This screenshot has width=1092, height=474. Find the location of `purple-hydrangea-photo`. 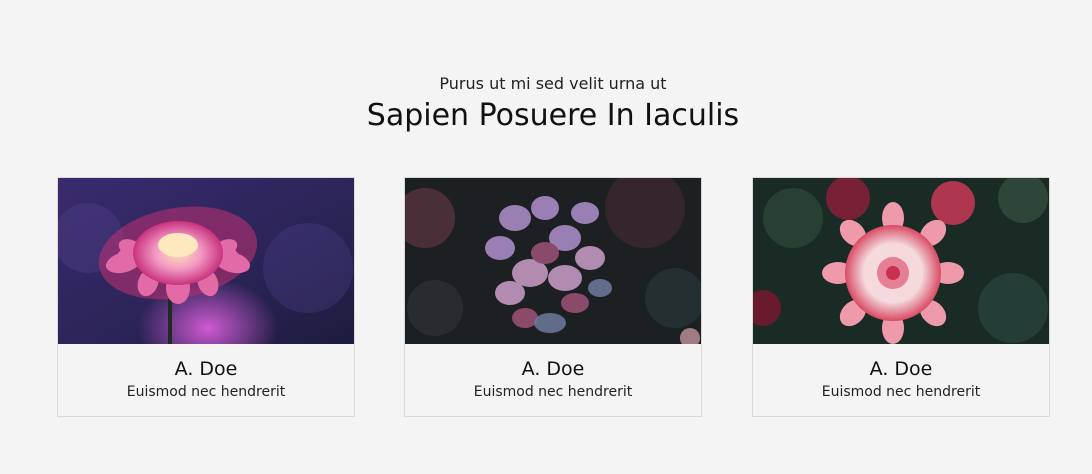

purple-hydrangea-photo is located at coordinates (553, 261).